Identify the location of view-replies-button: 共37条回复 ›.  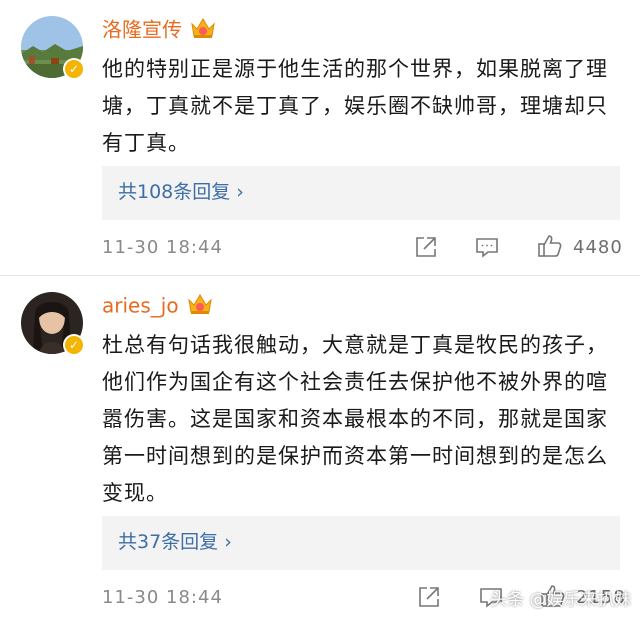
(361, 543).